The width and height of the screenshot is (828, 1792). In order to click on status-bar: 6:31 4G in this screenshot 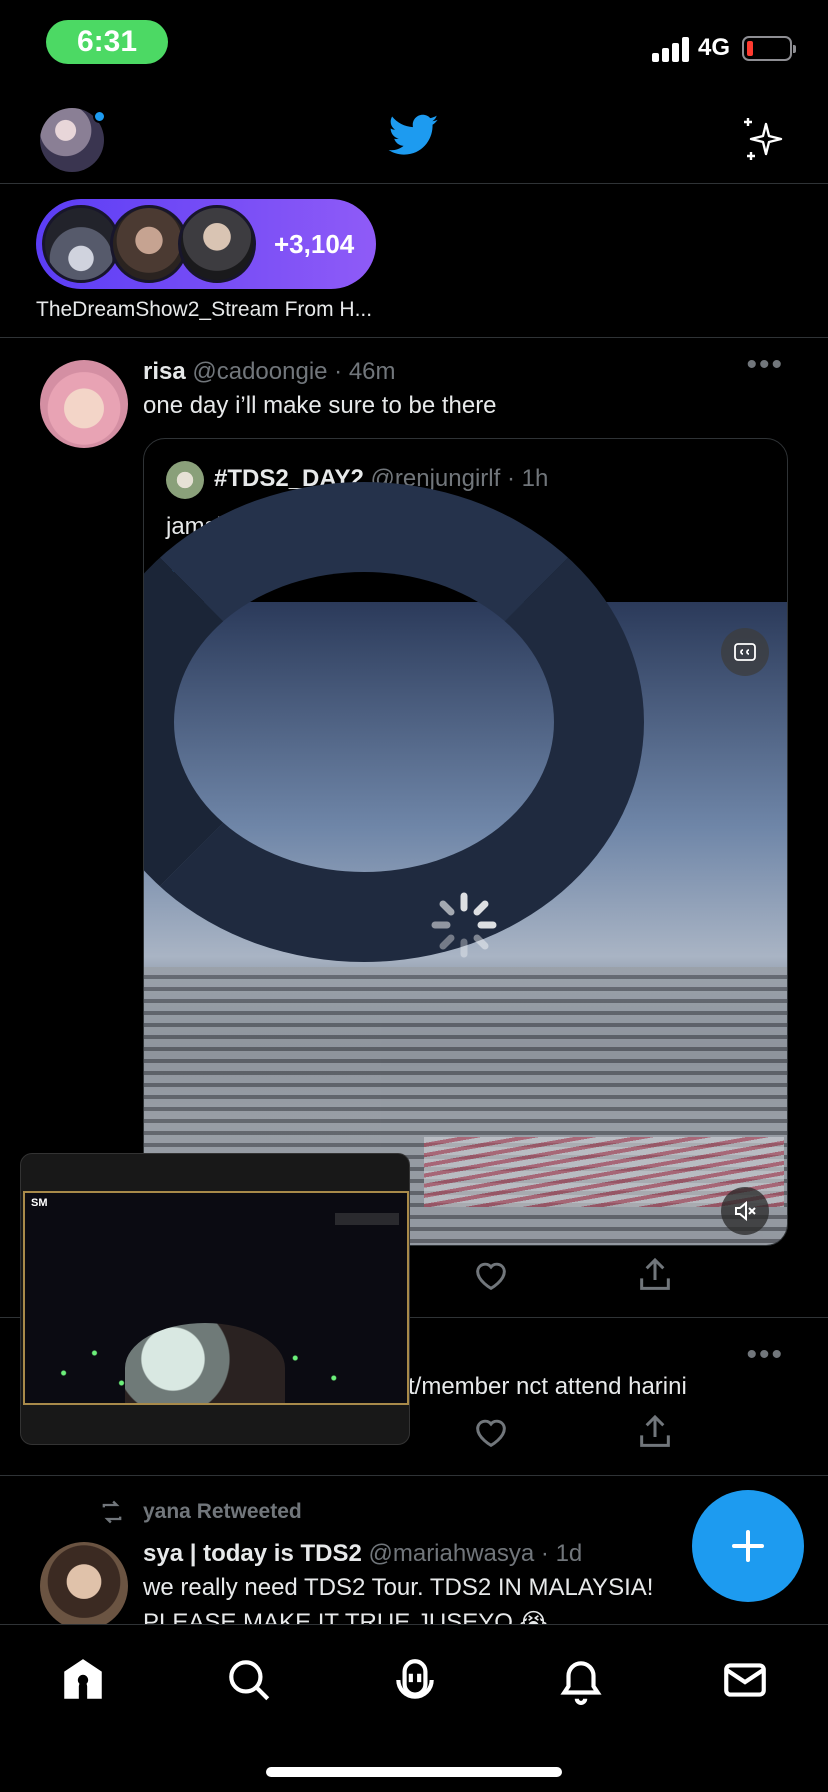, I will do `click(414, 45)`.